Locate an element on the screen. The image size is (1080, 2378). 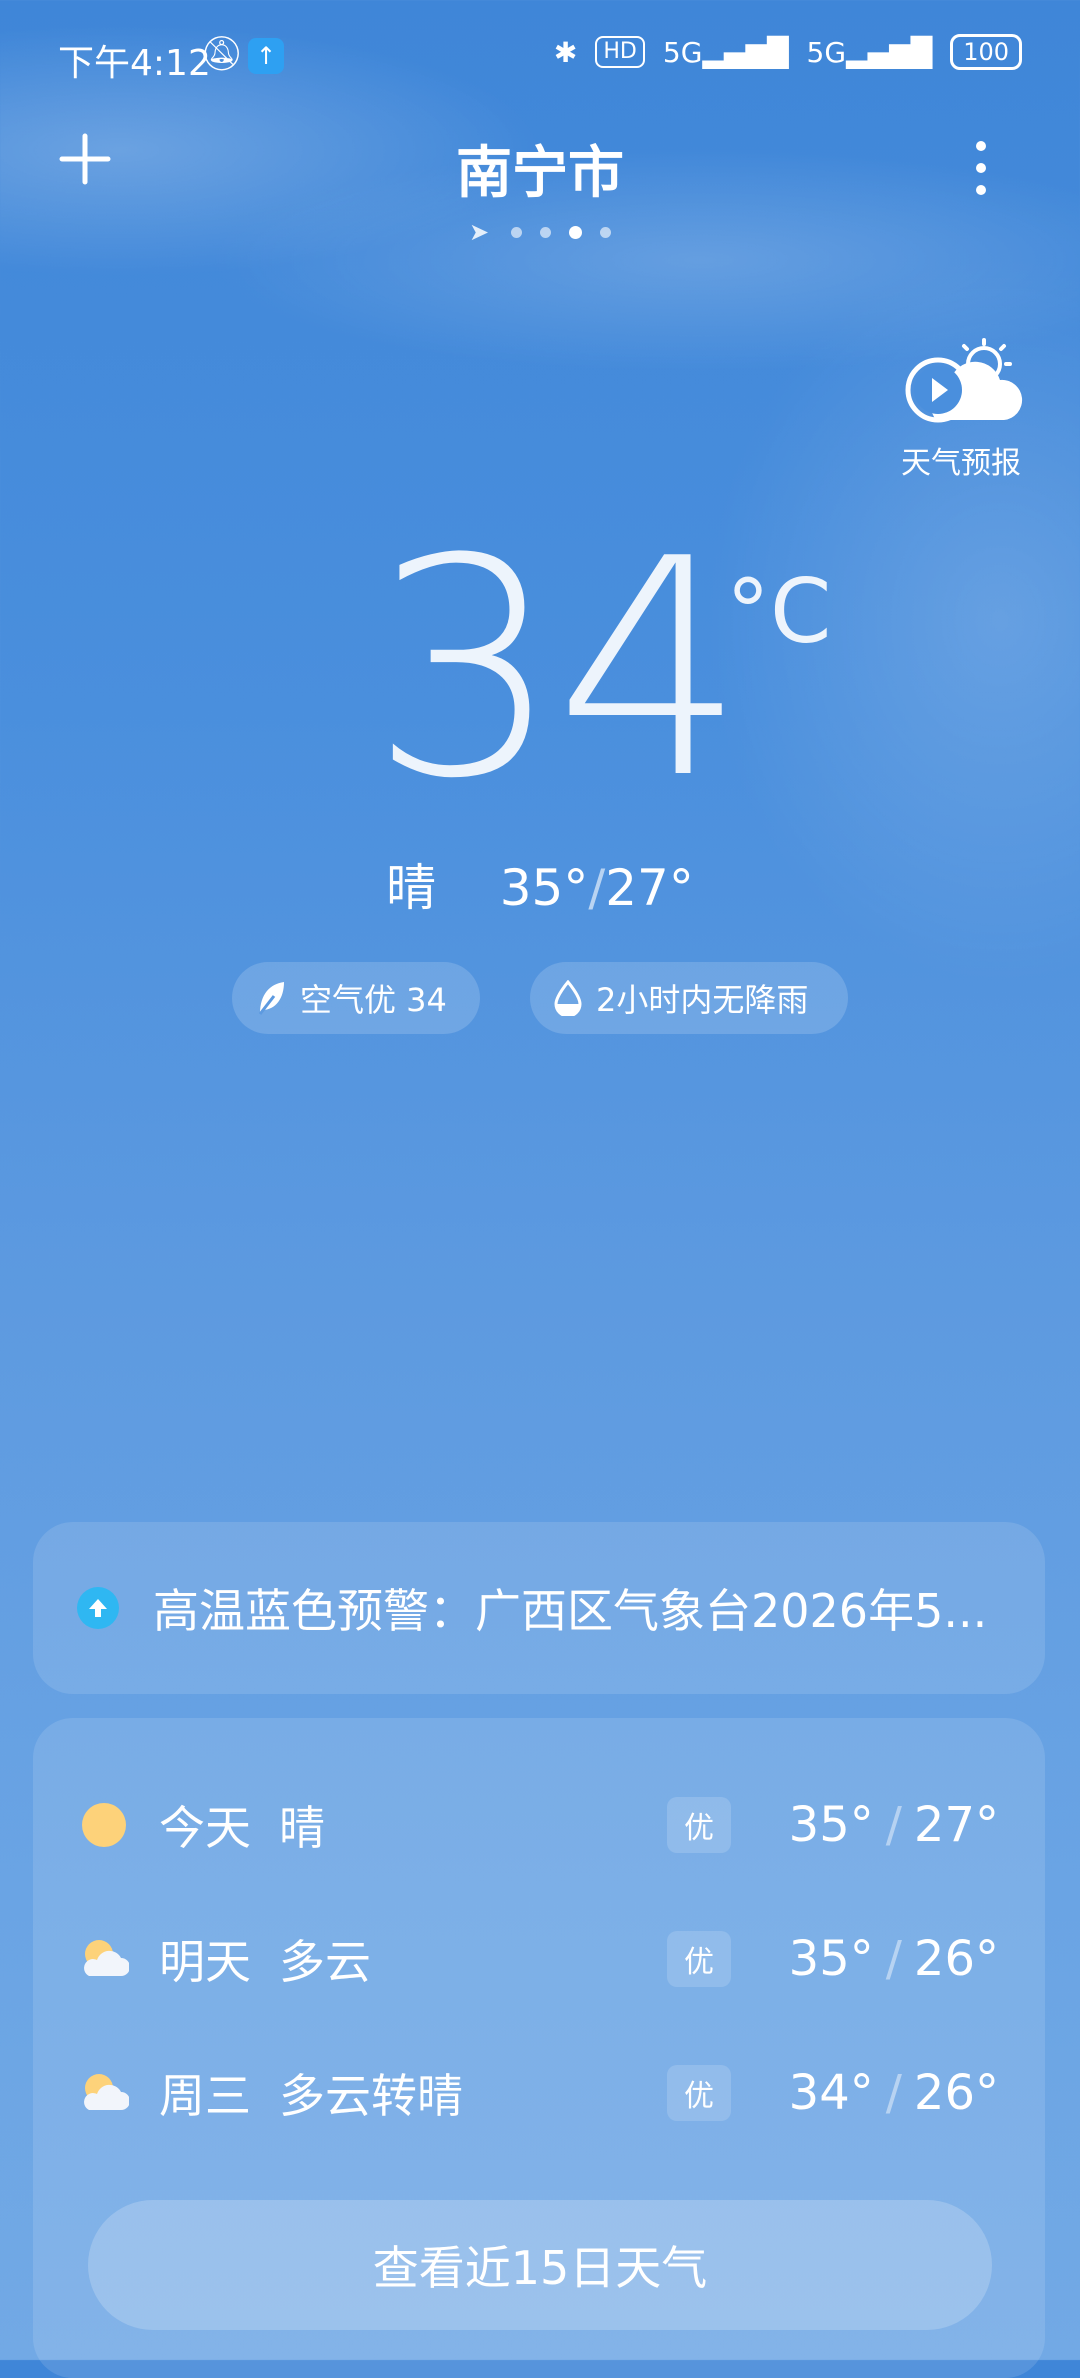
forecast-condition: 多云转晴 is located at coordinates (371, 2096).